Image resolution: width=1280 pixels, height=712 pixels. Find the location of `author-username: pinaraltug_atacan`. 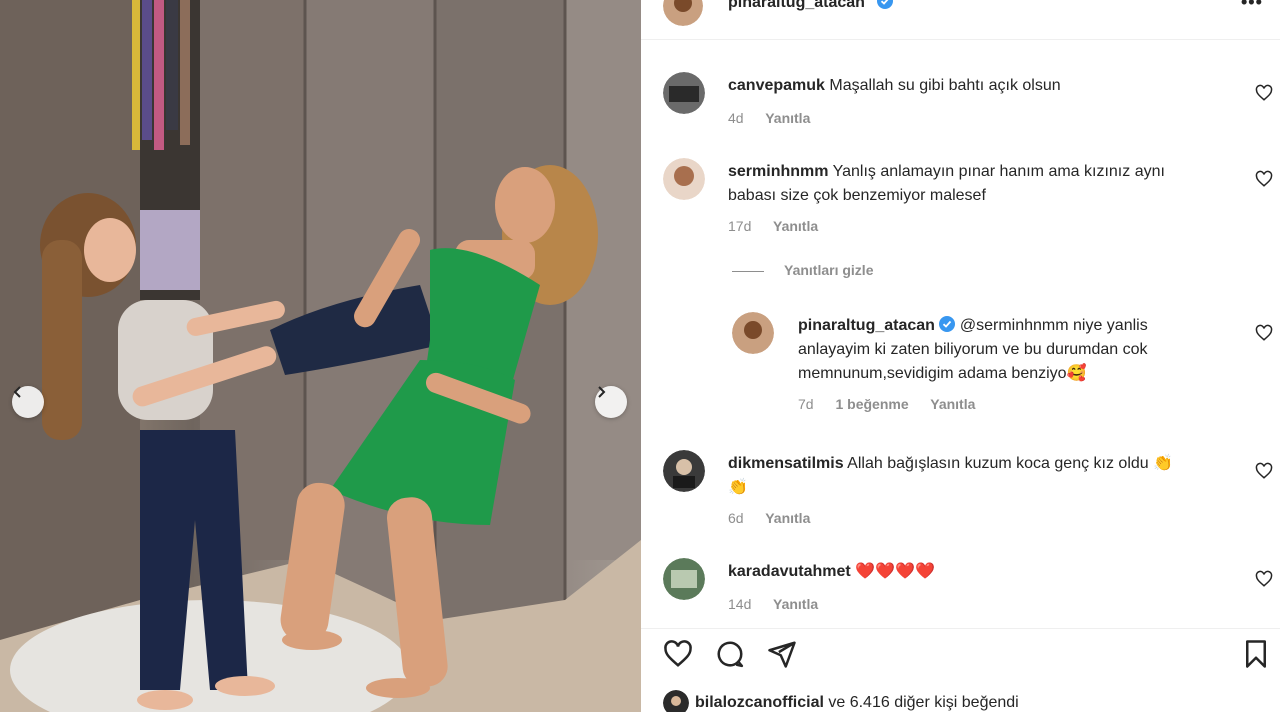

author-username: pinaraltug_atacan is located at coordinates (796, 6).